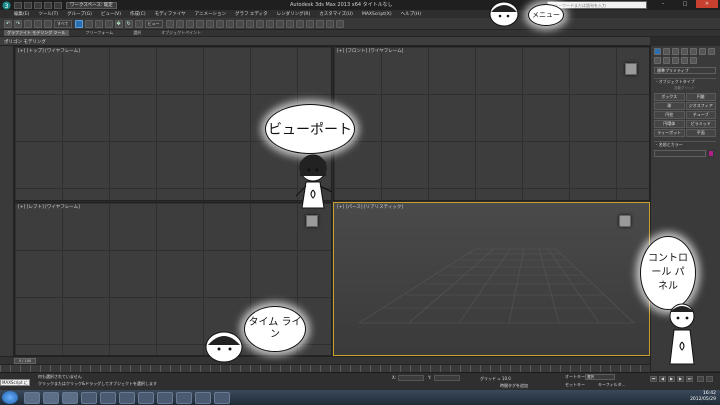 The image size is (720, 405). I want to click on go-to-start-icon: ⏮, so click(653, 379).